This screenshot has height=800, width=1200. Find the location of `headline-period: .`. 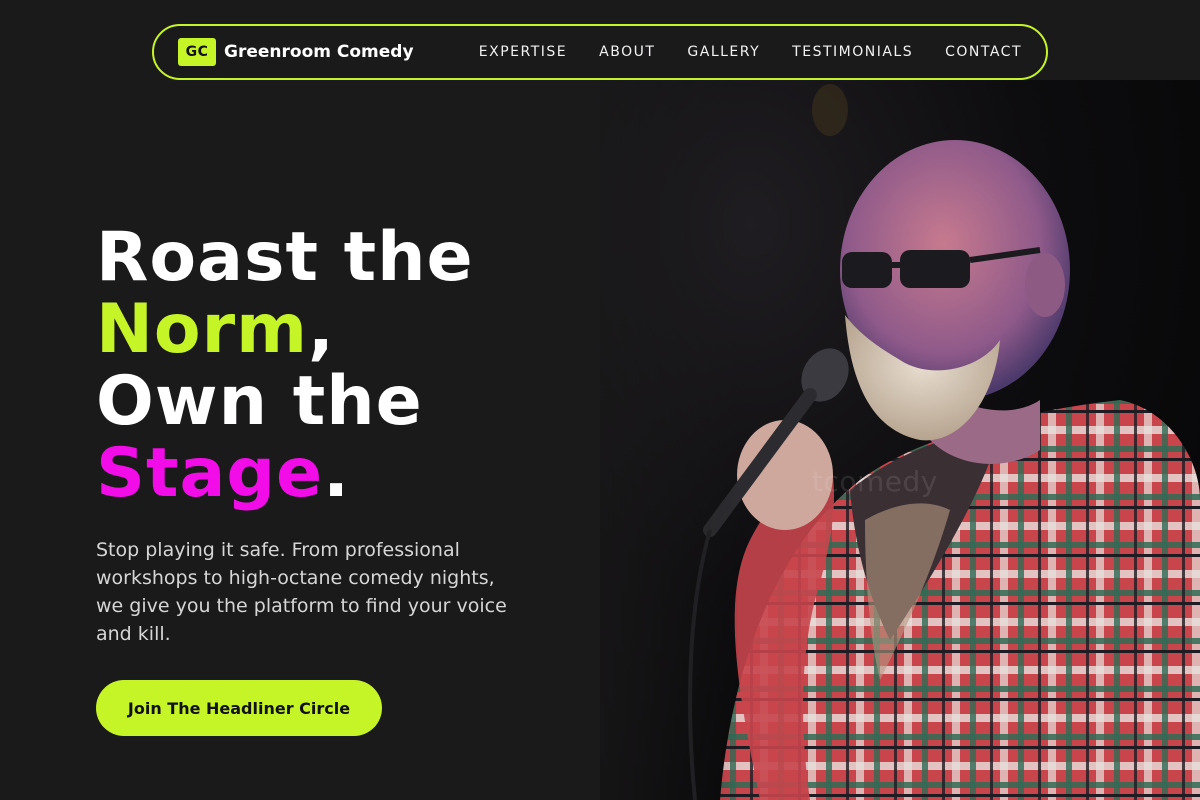

headline-period: . is located at coordinates (337, 473).